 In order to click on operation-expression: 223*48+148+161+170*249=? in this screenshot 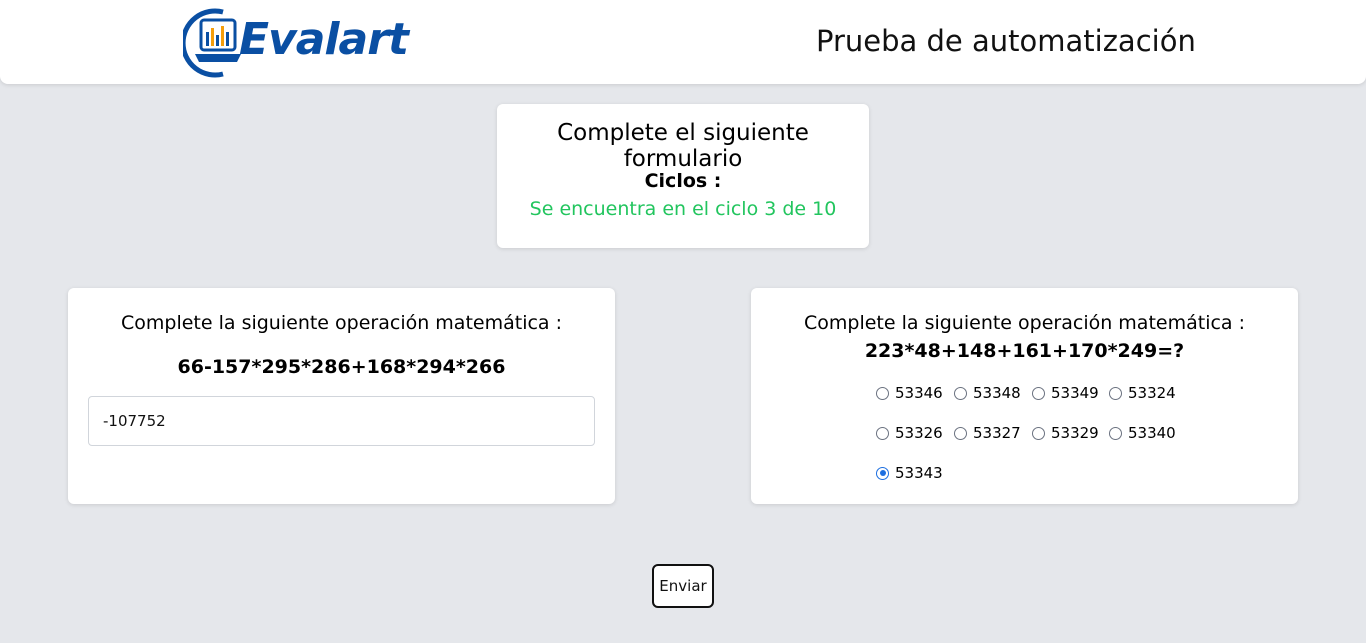, I will do `click(1024, 351)`.